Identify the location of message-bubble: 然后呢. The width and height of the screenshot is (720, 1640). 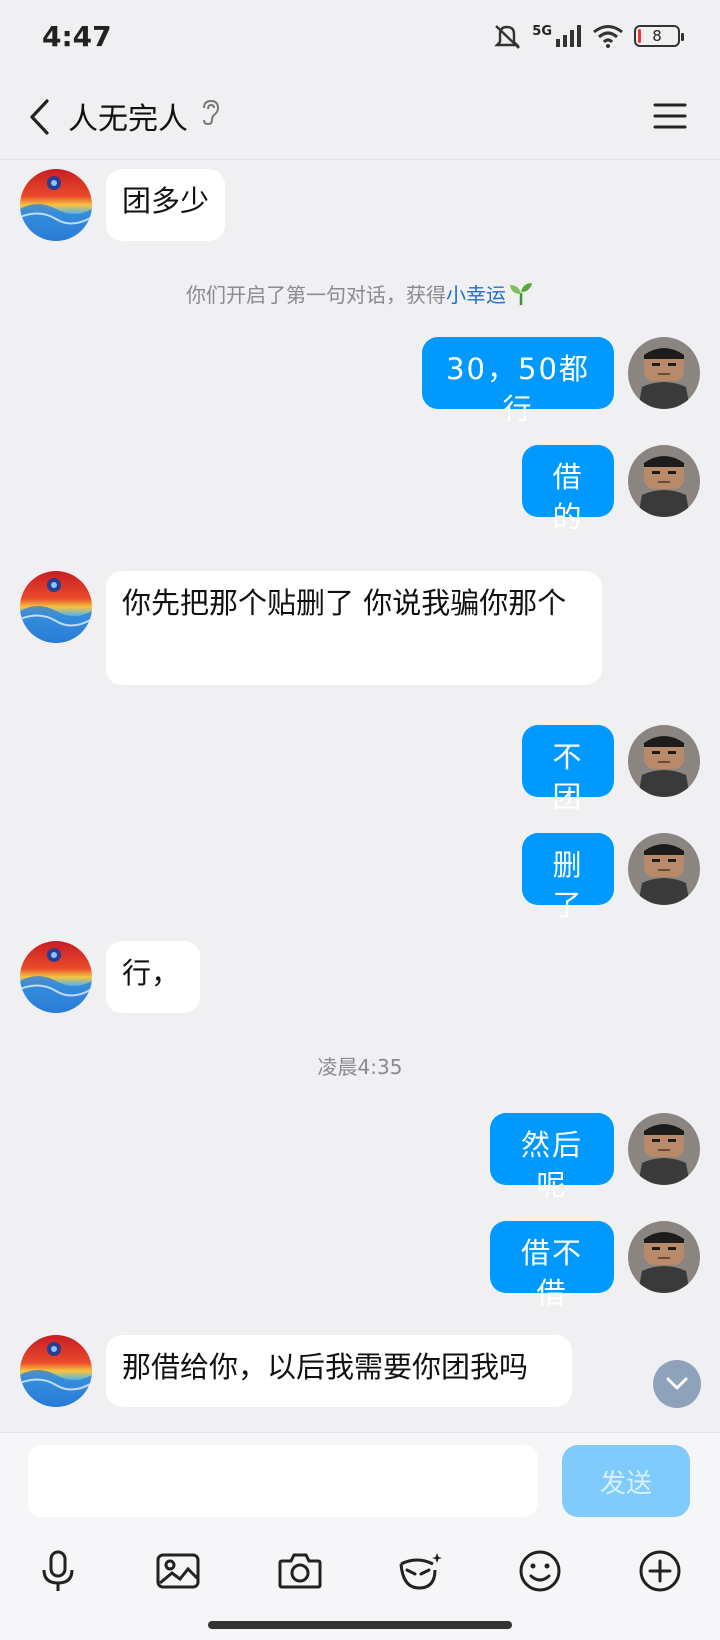
(552, 1157).